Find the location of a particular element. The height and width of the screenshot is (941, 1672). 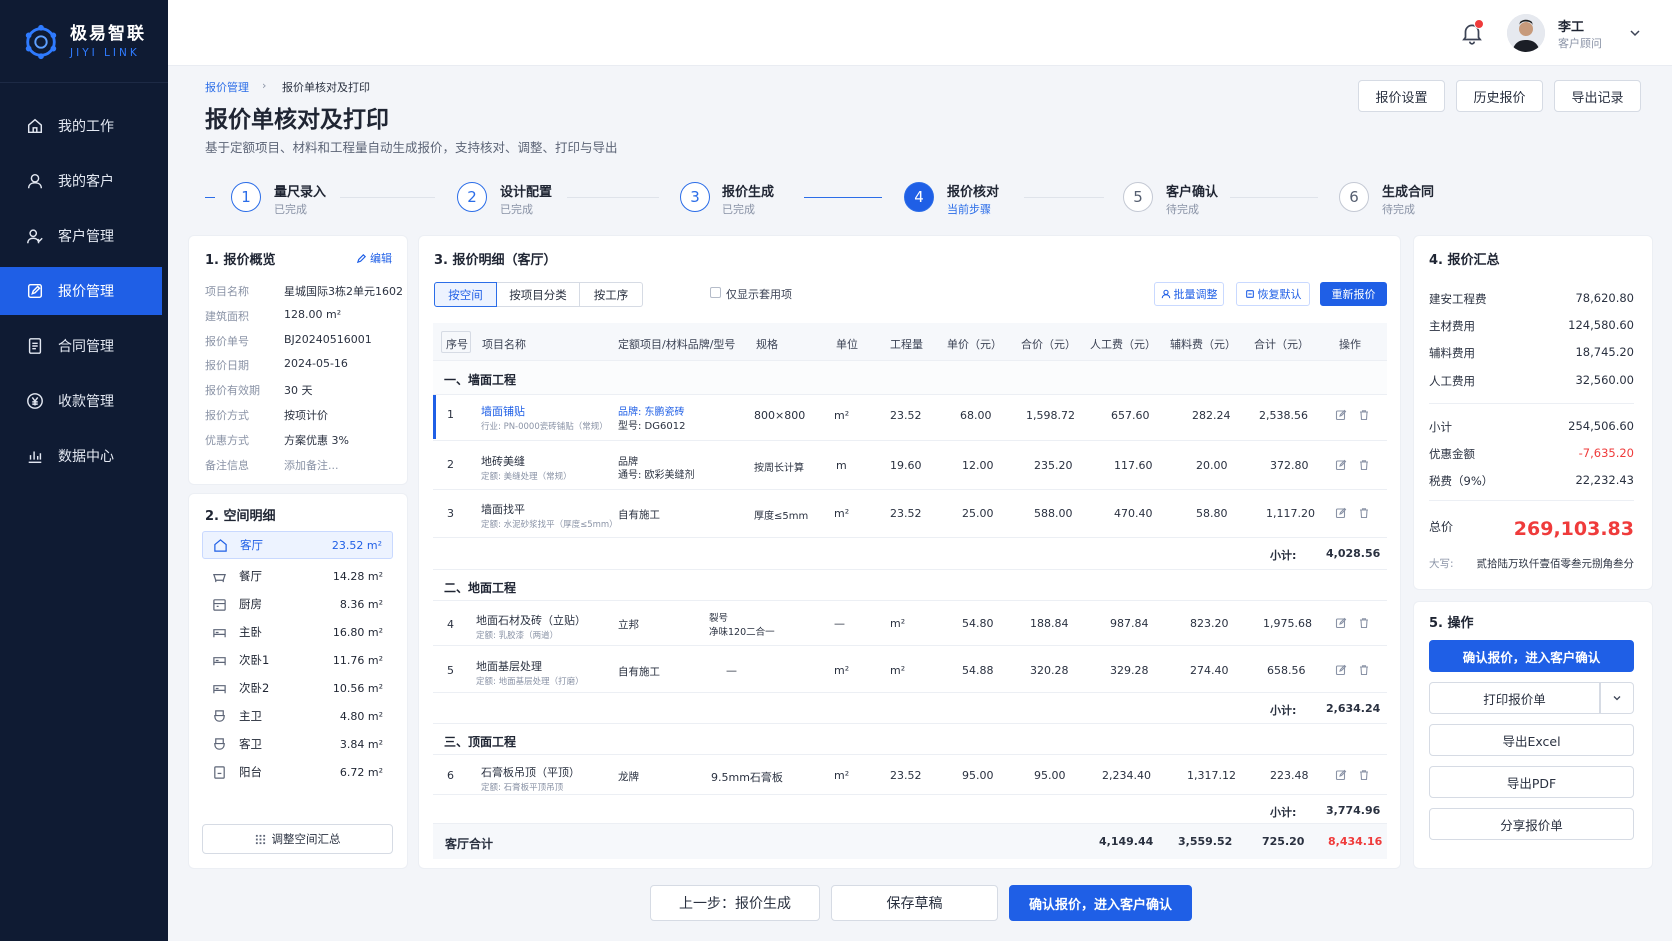

quantity: 19.60 is located at coordinates (906, 465).